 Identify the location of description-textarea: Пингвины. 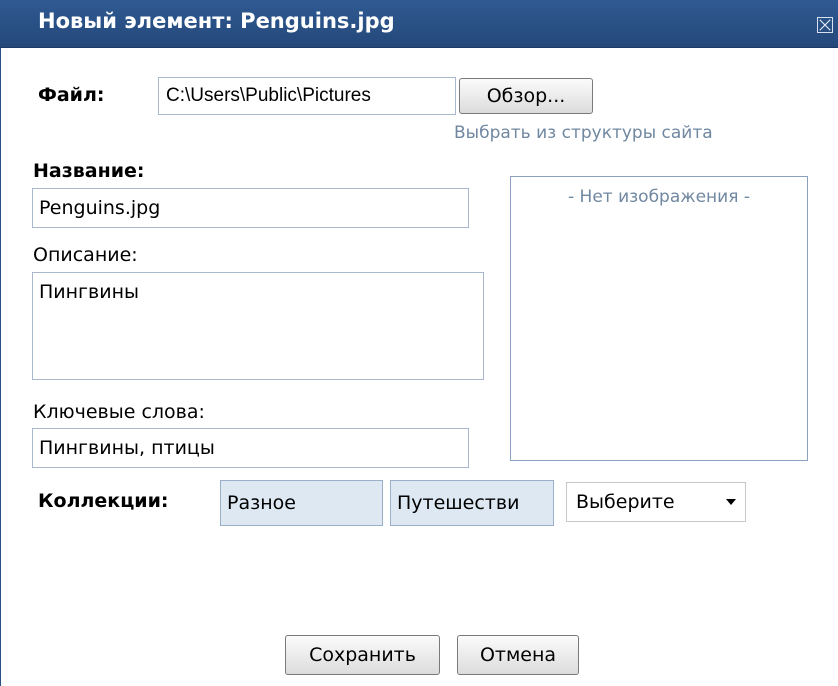
(258, 326).